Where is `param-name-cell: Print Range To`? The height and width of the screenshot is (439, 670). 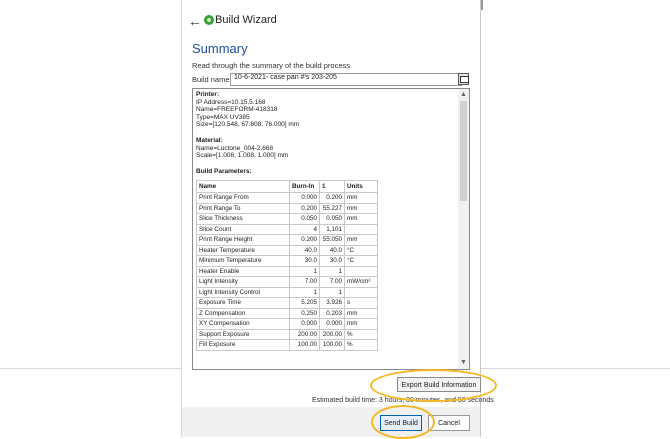
param-name-cell: Print Range To is located at coordinates (243, 208).